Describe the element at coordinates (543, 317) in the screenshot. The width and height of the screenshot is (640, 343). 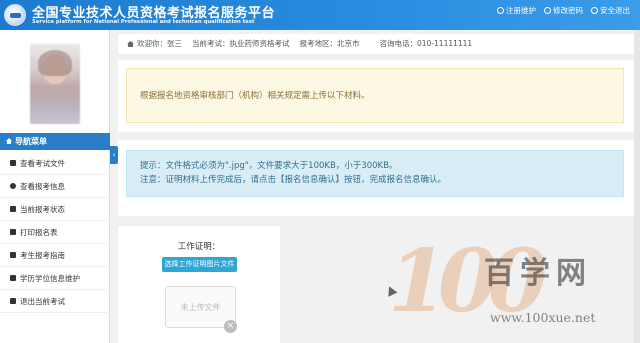
I see `watermark-url: www.100xue.net` at that location.